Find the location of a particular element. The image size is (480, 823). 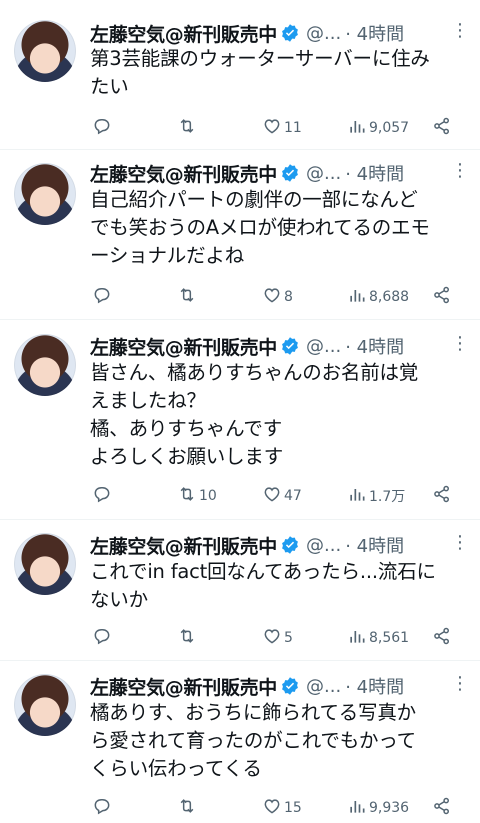

views-button: 9,936 is located at coordinates (377, 808).